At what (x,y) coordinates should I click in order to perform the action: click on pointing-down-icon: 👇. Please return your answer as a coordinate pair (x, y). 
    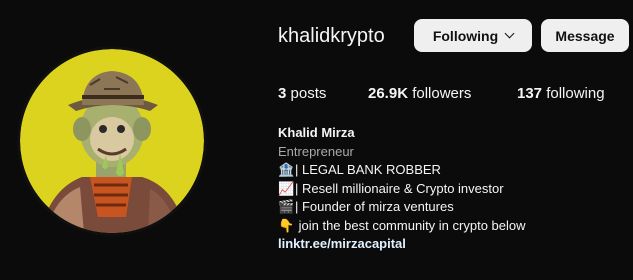
    Looking at the image, I should click on (286, 225).